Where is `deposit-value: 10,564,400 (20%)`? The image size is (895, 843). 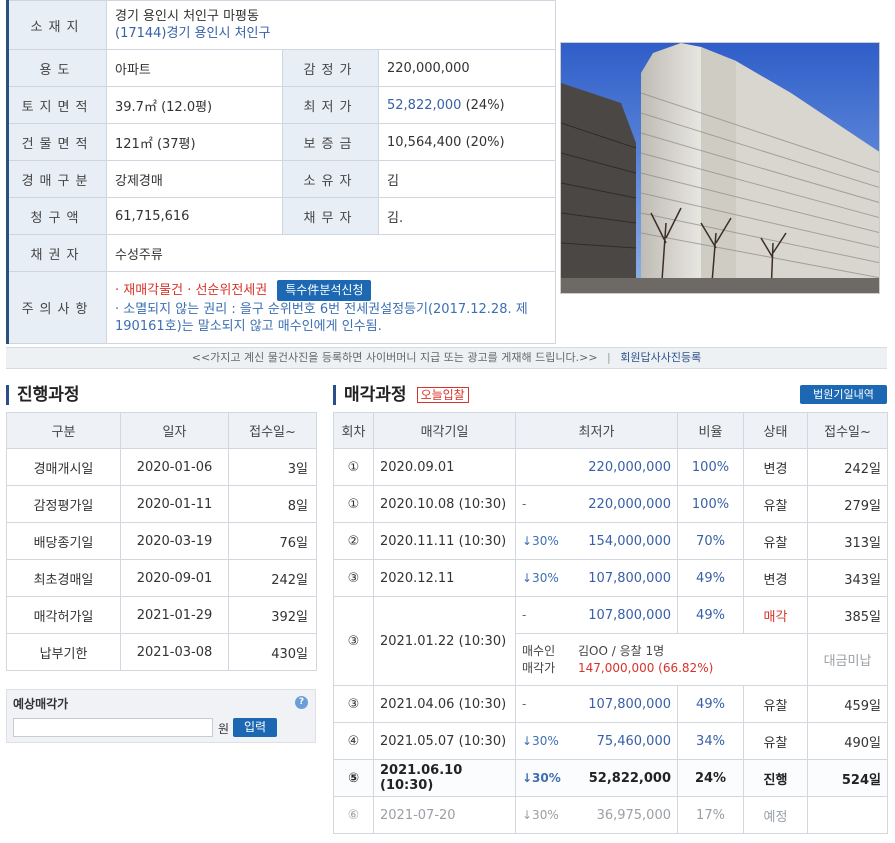 deposit-value: 10,564,400 (20%) is located at coordinates (467, 142).